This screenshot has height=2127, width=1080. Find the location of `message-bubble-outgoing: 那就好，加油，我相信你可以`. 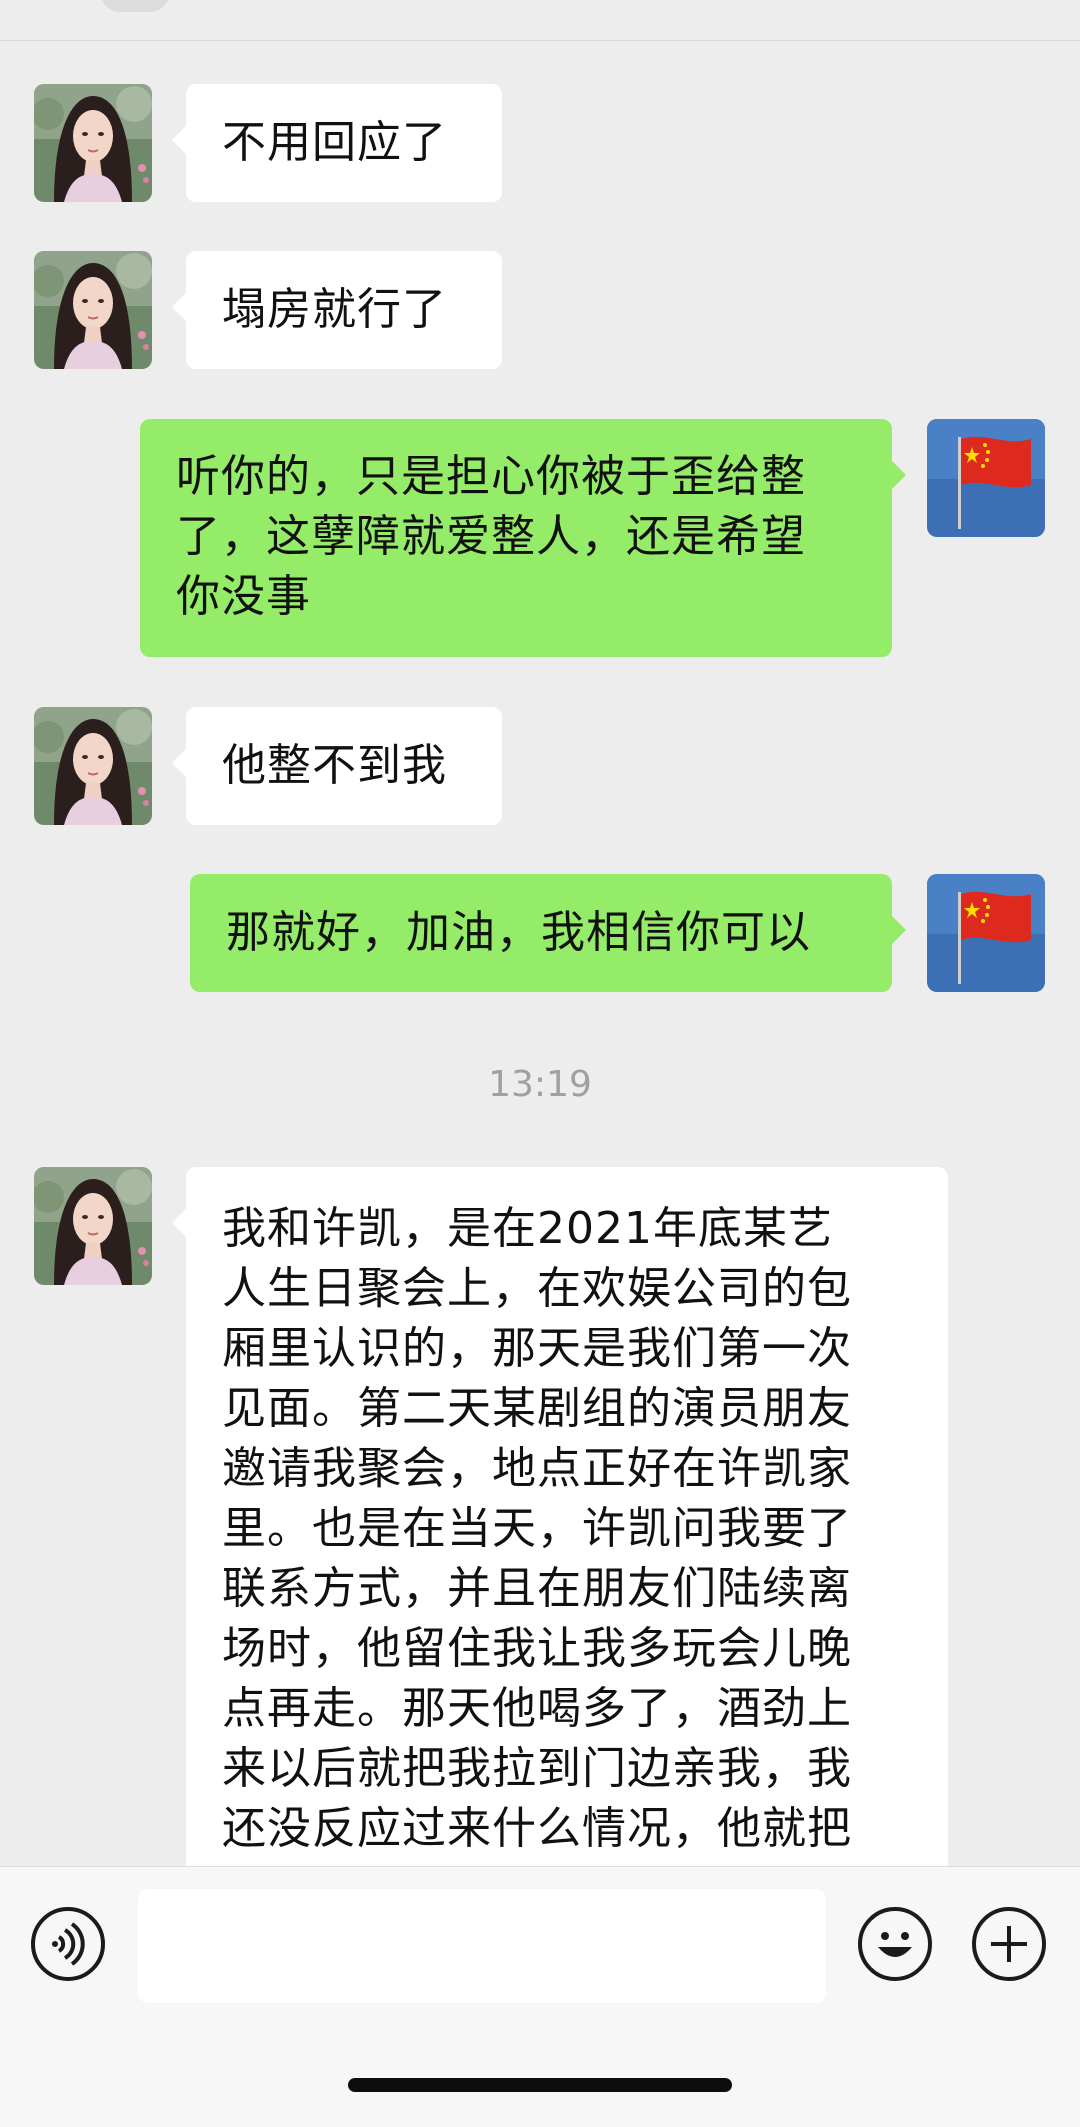

message-bubble-outgoing: 那就好，加油，我相信你可以 is located at coordinates (548, 933).